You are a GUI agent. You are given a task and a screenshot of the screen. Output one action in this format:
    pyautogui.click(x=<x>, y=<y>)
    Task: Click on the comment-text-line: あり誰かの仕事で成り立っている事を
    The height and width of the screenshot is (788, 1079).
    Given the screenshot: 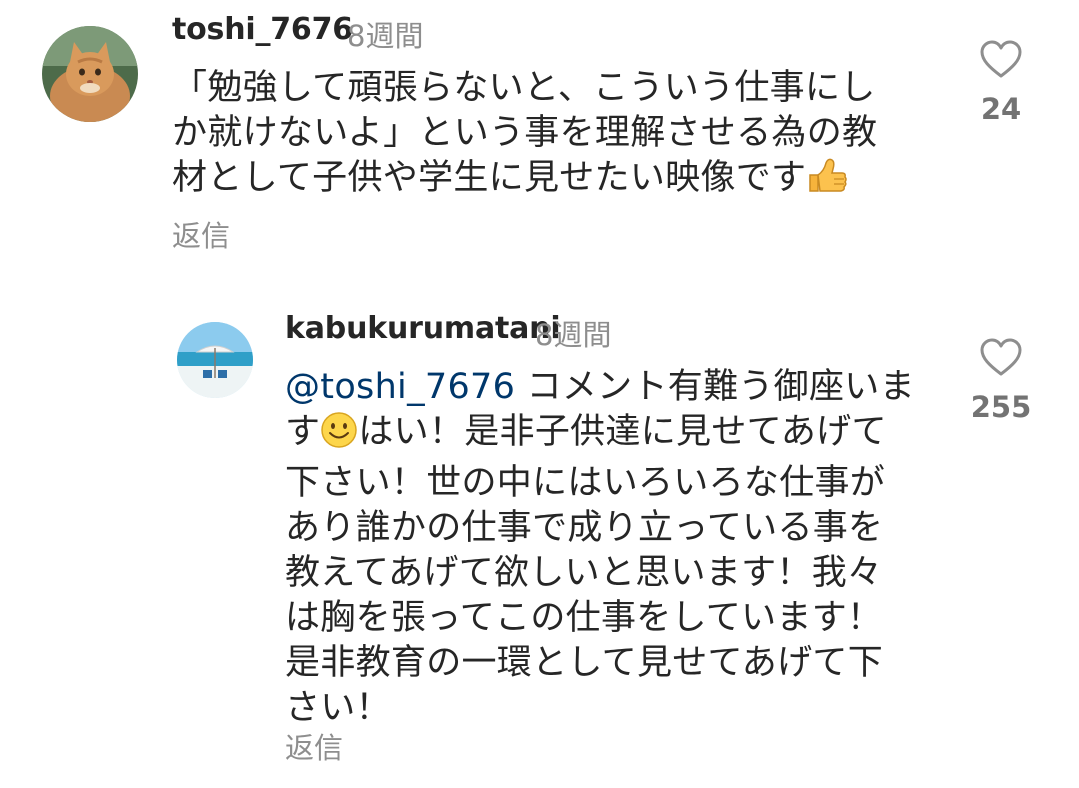 What is the action you would take?
    pyautogui.click(x=584, y=528)
    